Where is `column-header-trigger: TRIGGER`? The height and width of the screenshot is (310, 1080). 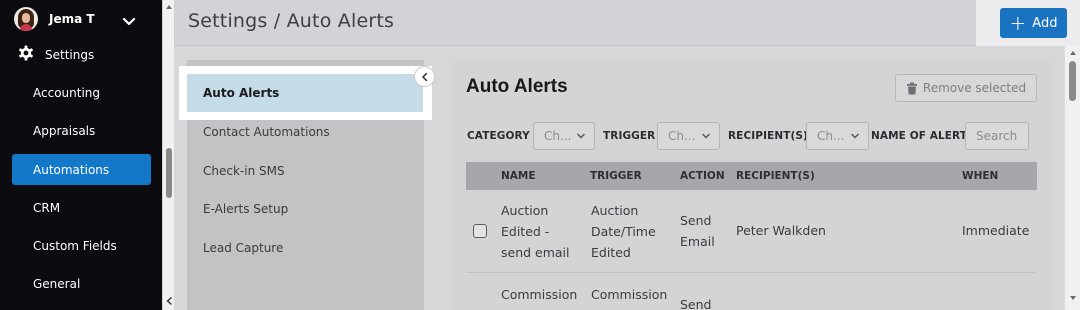
column-header-trigger: TRIGGER is located at coordinates (616, 176).